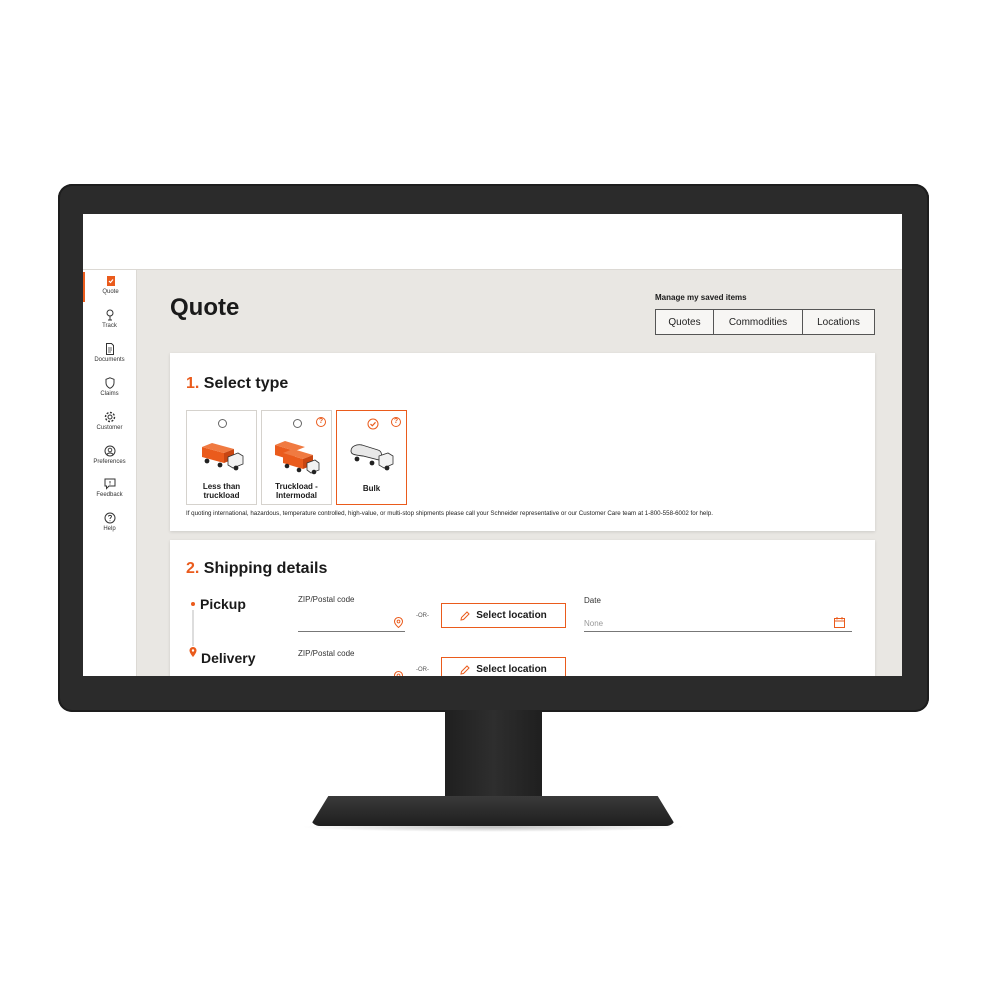 Image resolution: width=987 pixels, height=987 pixels. What do you see at coordinates (296, 491) in the screenshot?
I see `type-option-label: Truckload - Intermodal` at bounding box center [296, 491].